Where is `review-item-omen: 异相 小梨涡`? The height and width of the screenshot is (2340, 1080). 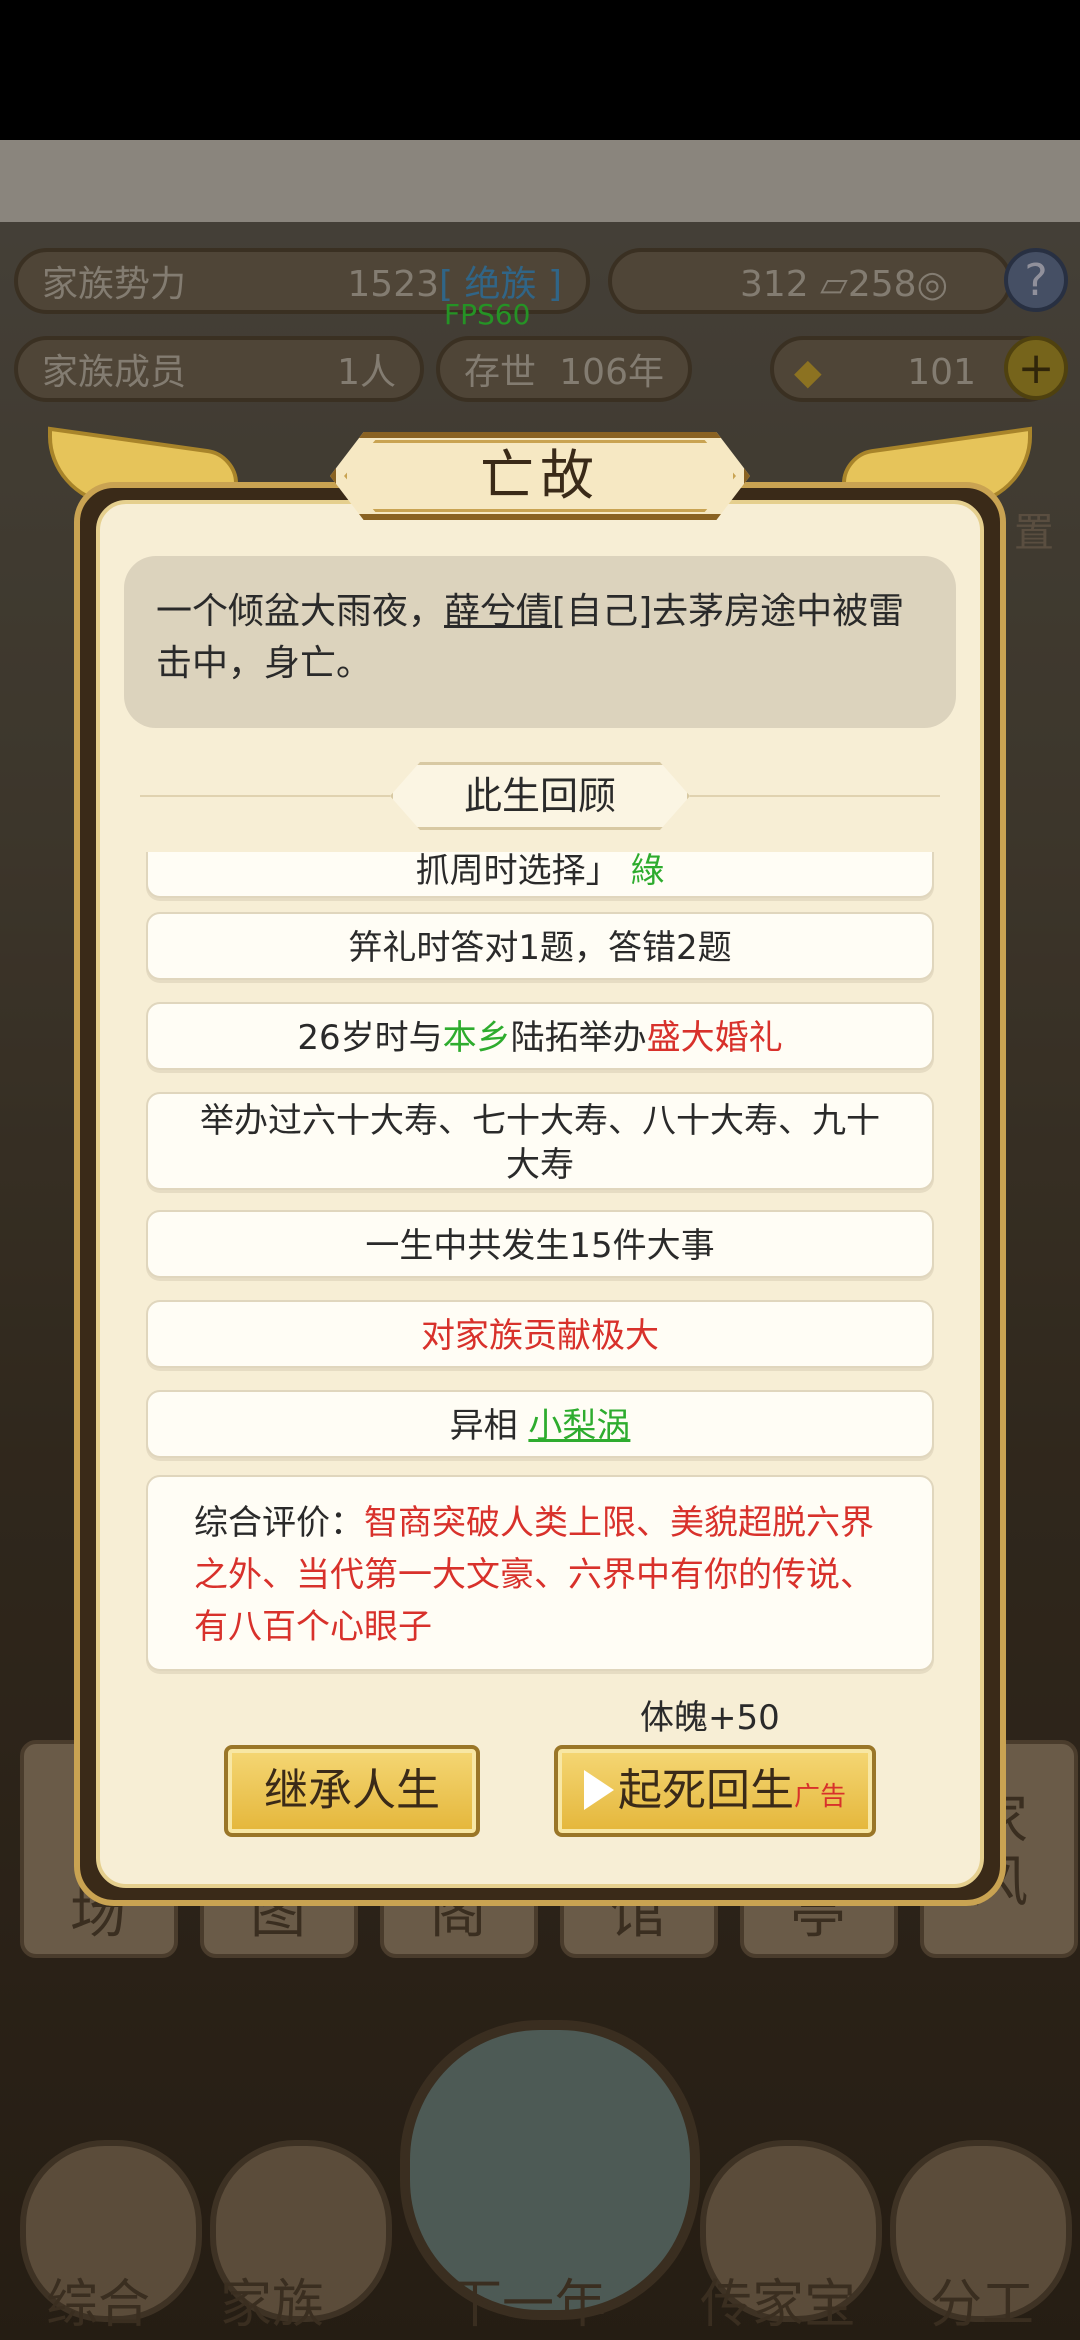 review-item-omen: 异相 小梨涡 is located at coordinates (540, 1424).